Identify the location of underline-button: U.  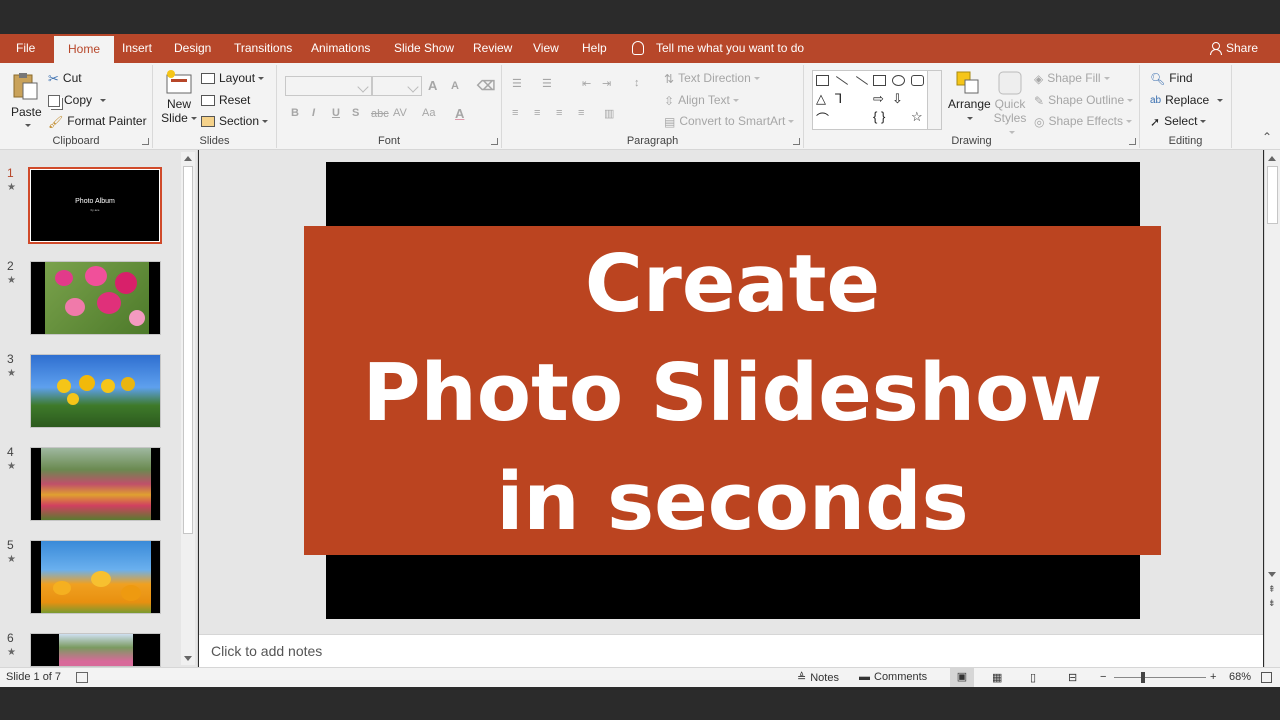
(336, 113).